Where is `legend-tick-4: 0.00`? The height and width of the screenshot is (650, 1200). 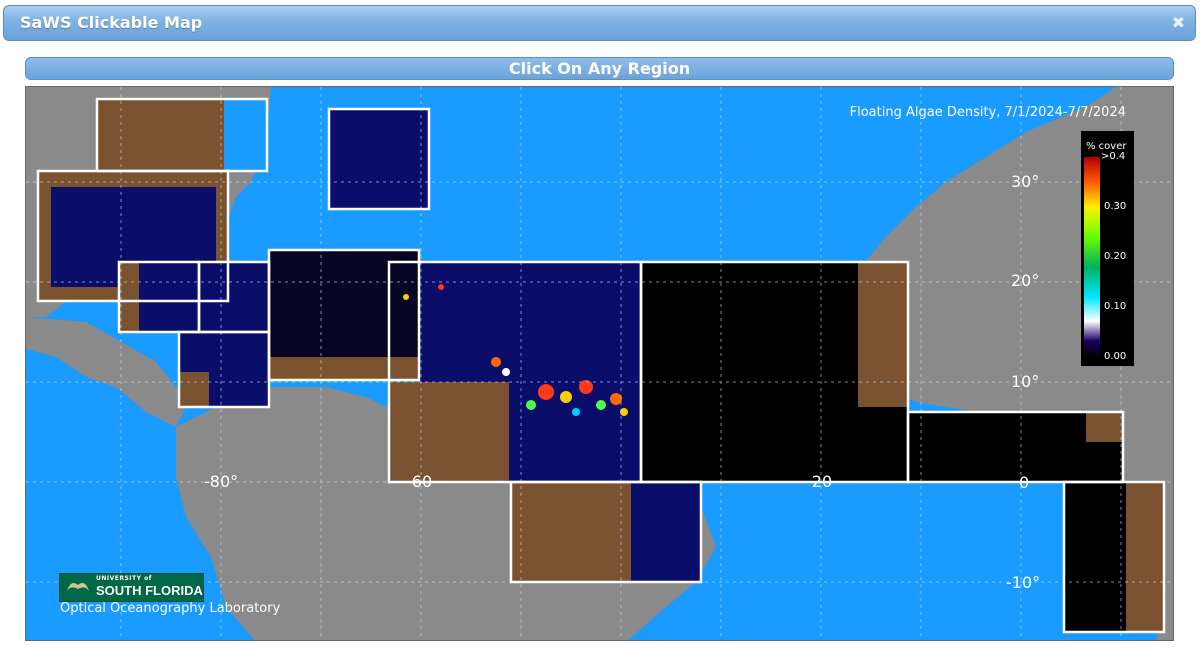
legend-tick-4: 0.00 is located at coordinates (1115, 356).